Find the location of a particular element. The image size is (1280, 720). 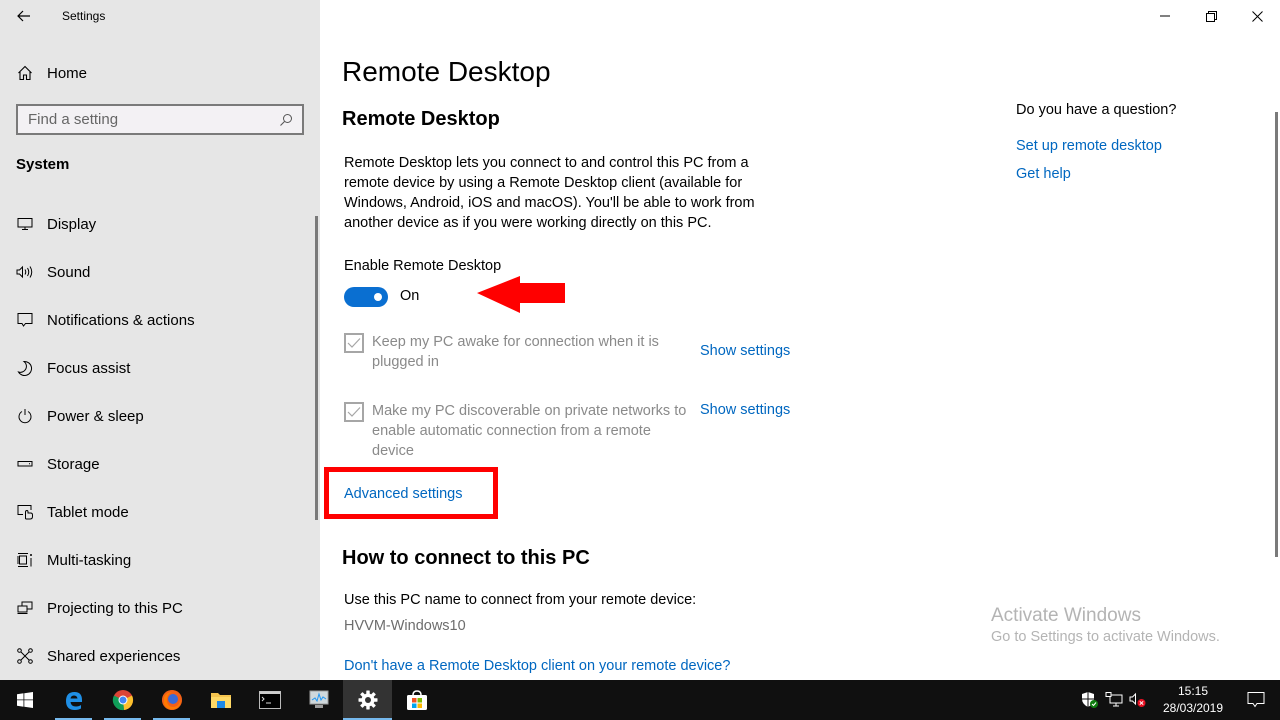

taskbar-file-explorer is located at coordinates (220, 700).